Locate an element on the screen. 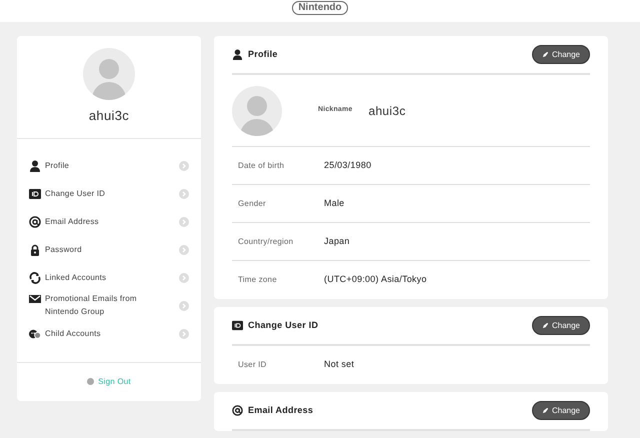  field-label: Date of birth is located at coordinates (261, 166).